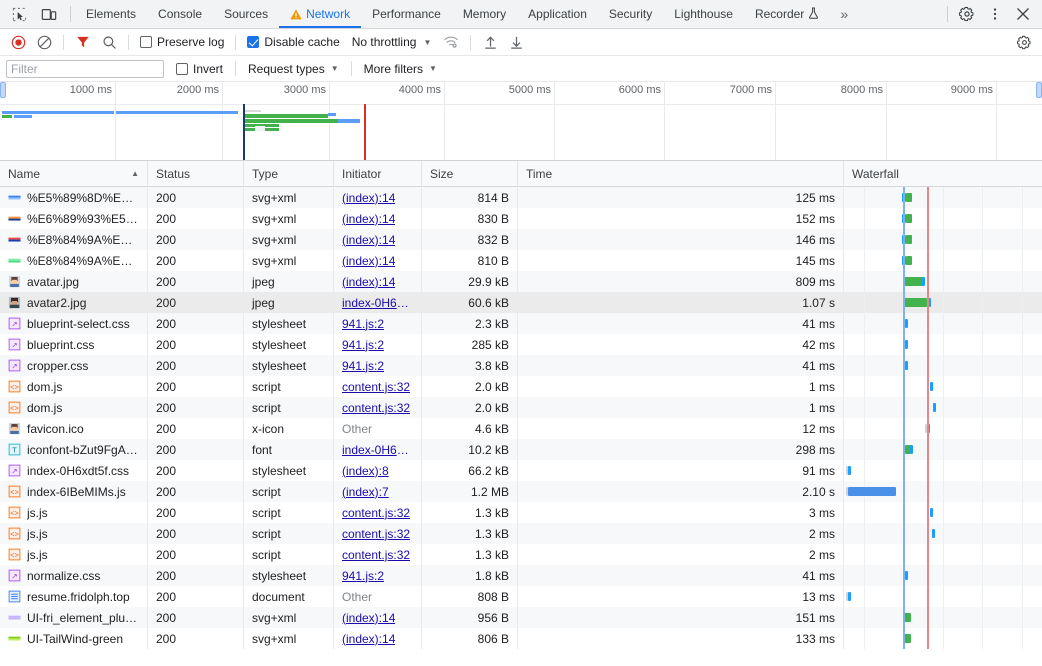 Image resolution: width=1042 pixels, height=666 pixels. Describe the element at coordinates (484, 14) in the screenshot. I see `tab-memory: Memory` at that location.